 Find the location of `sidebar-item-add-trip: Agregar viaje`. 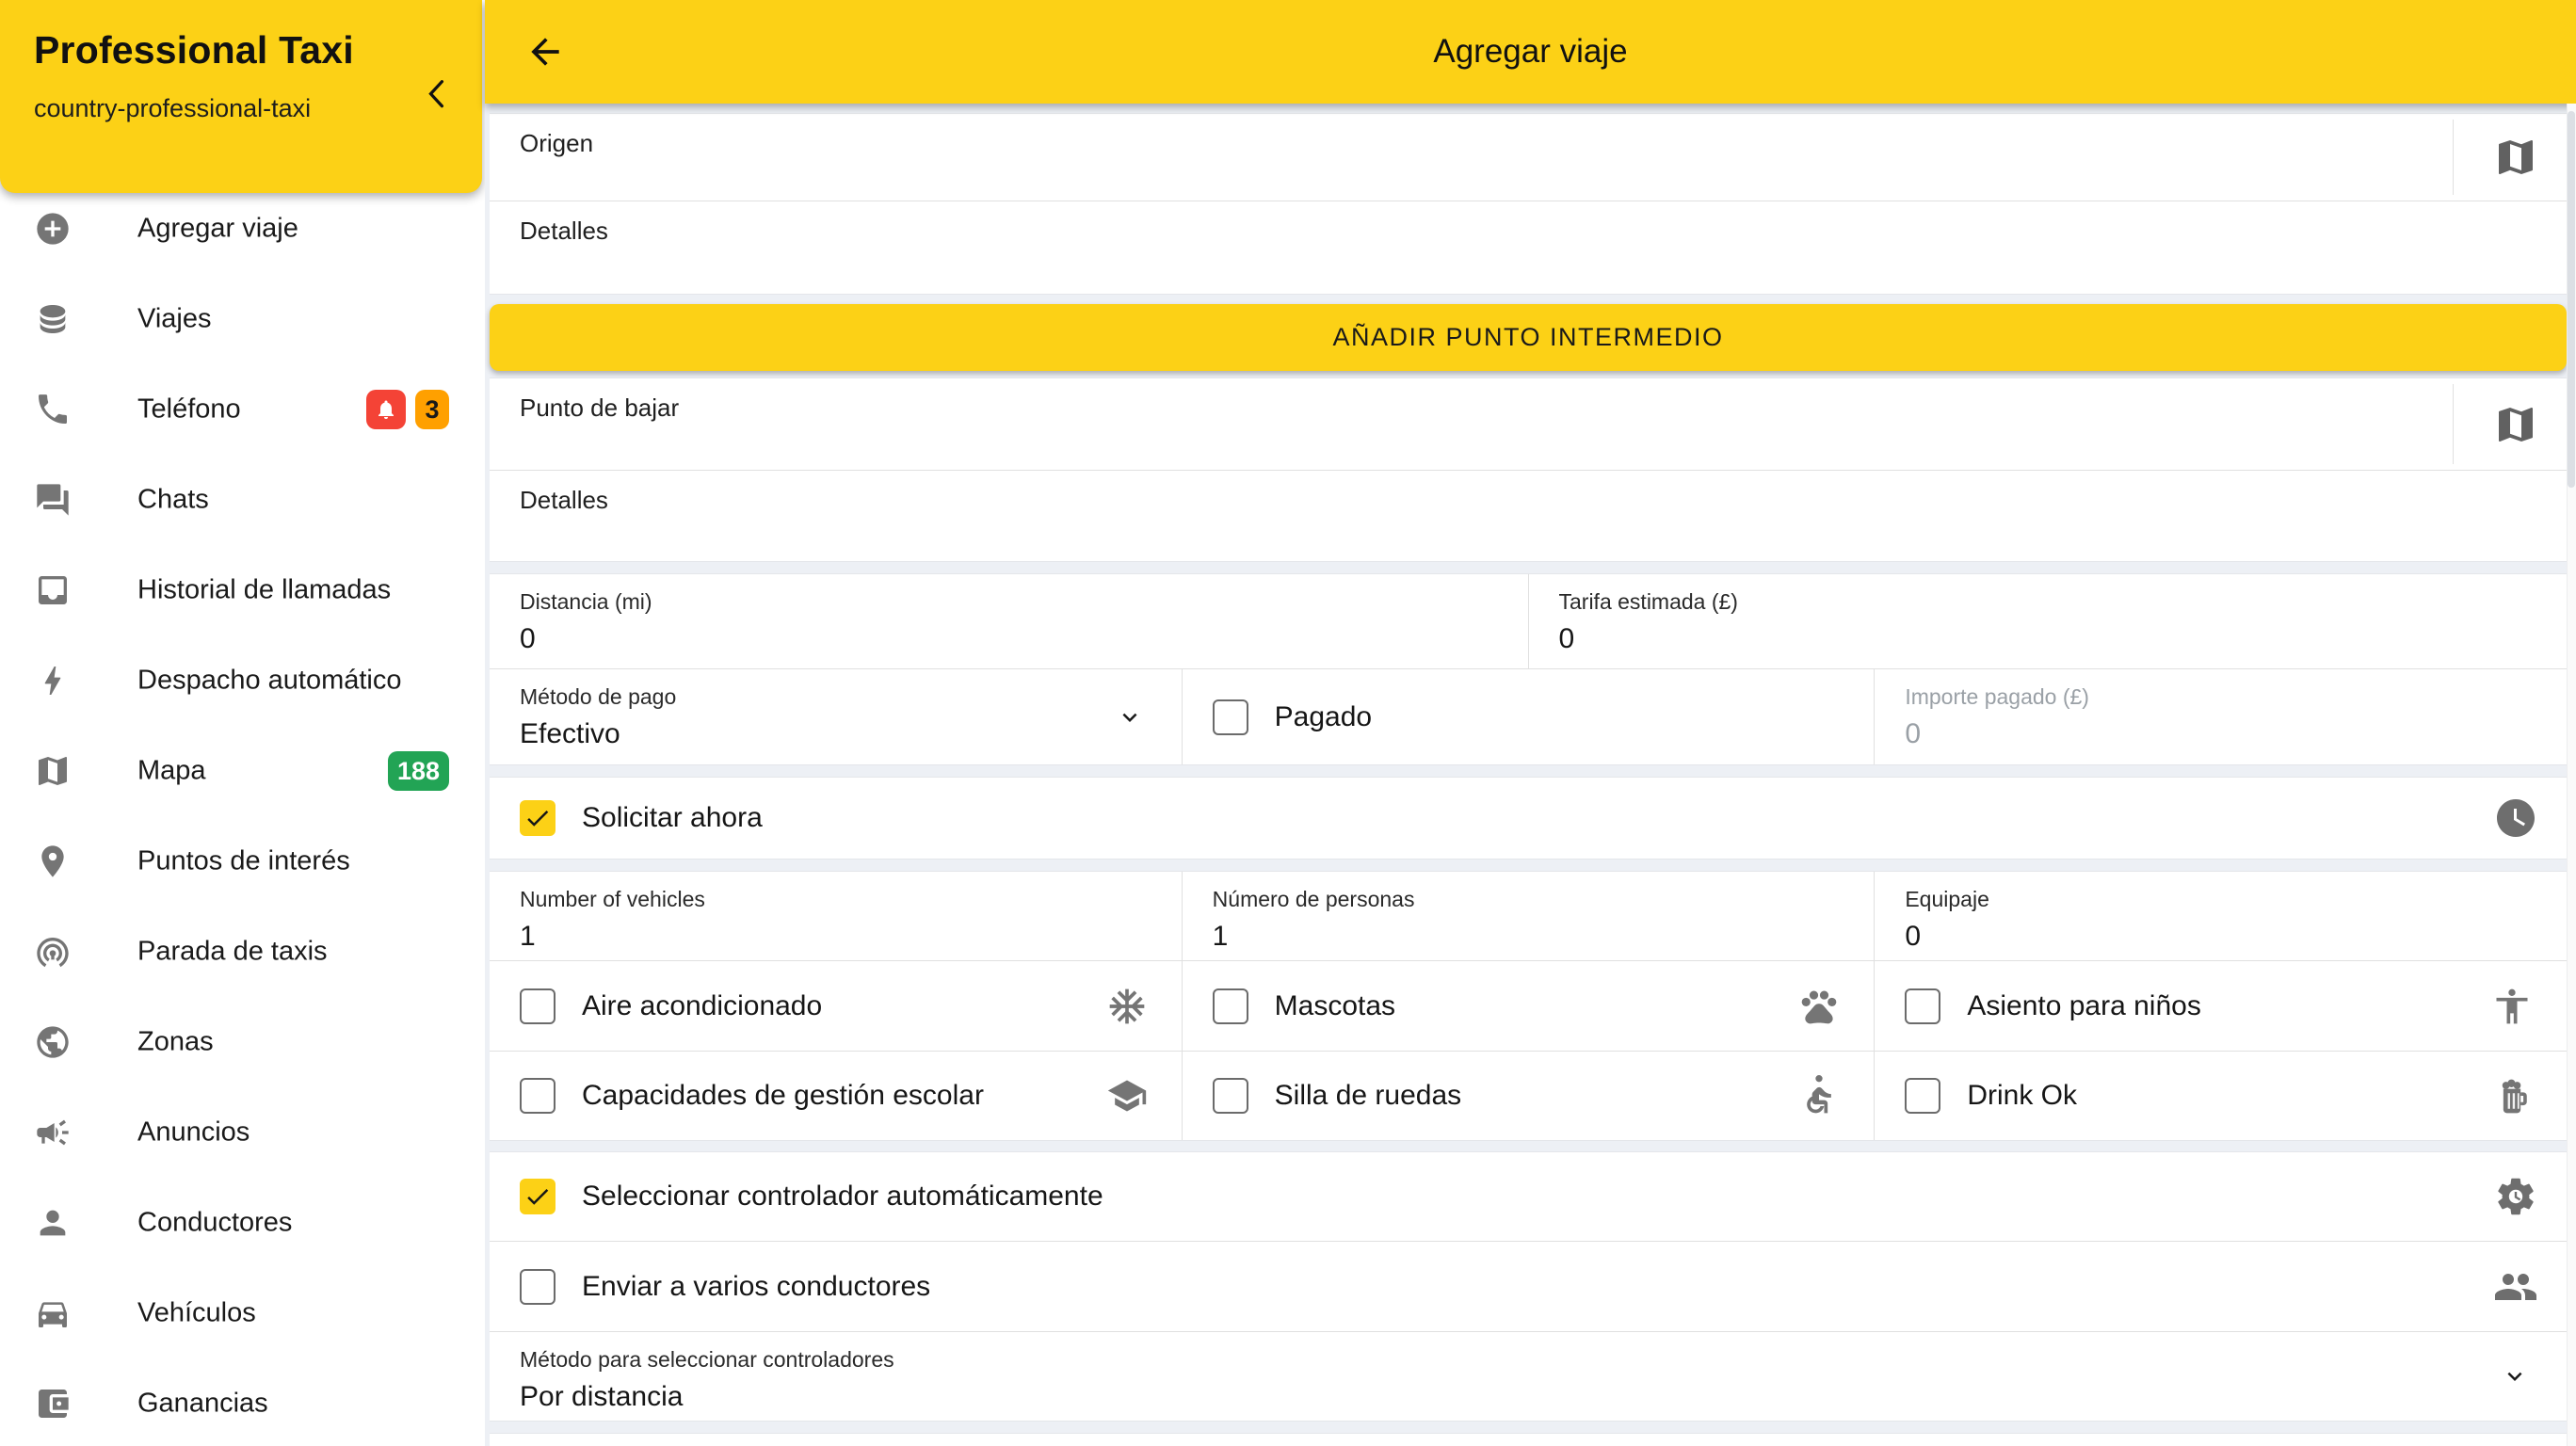

sidebar-item-add-trip: Agregar viaje is located at coordinates (242, 229).